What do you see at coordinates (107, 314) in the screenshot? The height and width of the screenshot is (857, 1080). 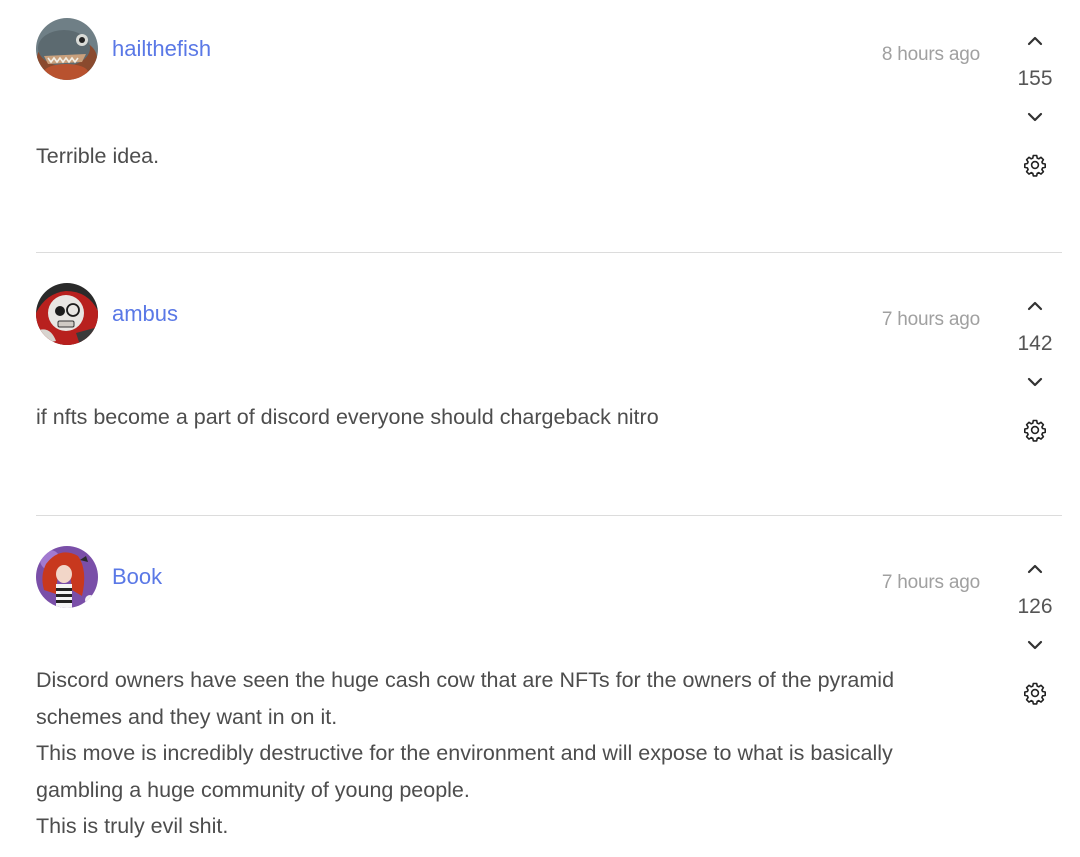 I see `comment-header: ambus` at bounding box center [107, 314].